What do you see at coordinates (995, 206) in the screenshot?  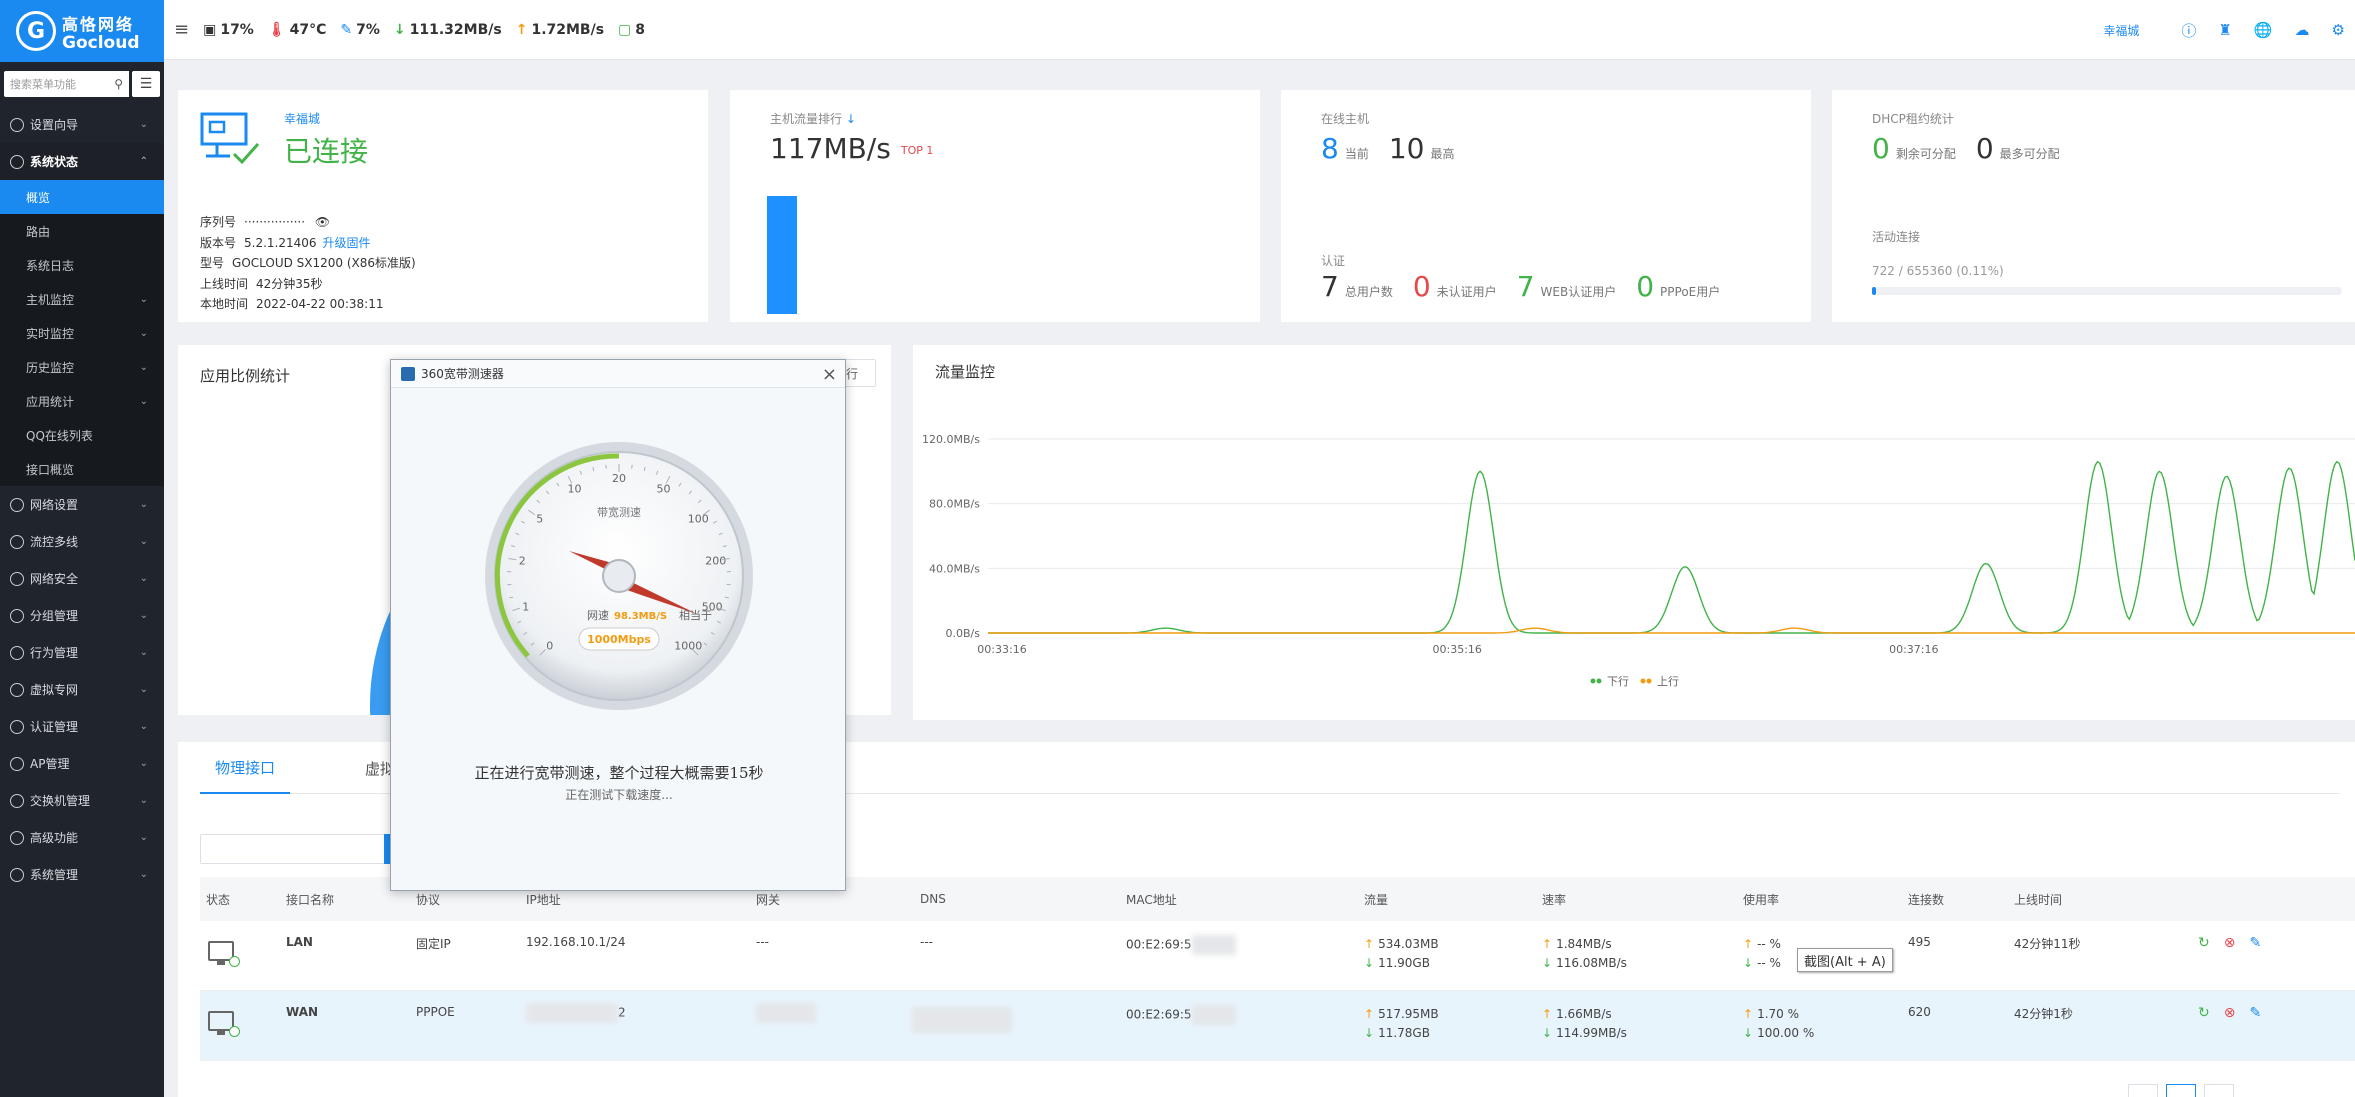 I see `host-traffic-rank-card: 主机流量排行 ↓ 117MB/s TOP 1` at bounding box center [995, 206].